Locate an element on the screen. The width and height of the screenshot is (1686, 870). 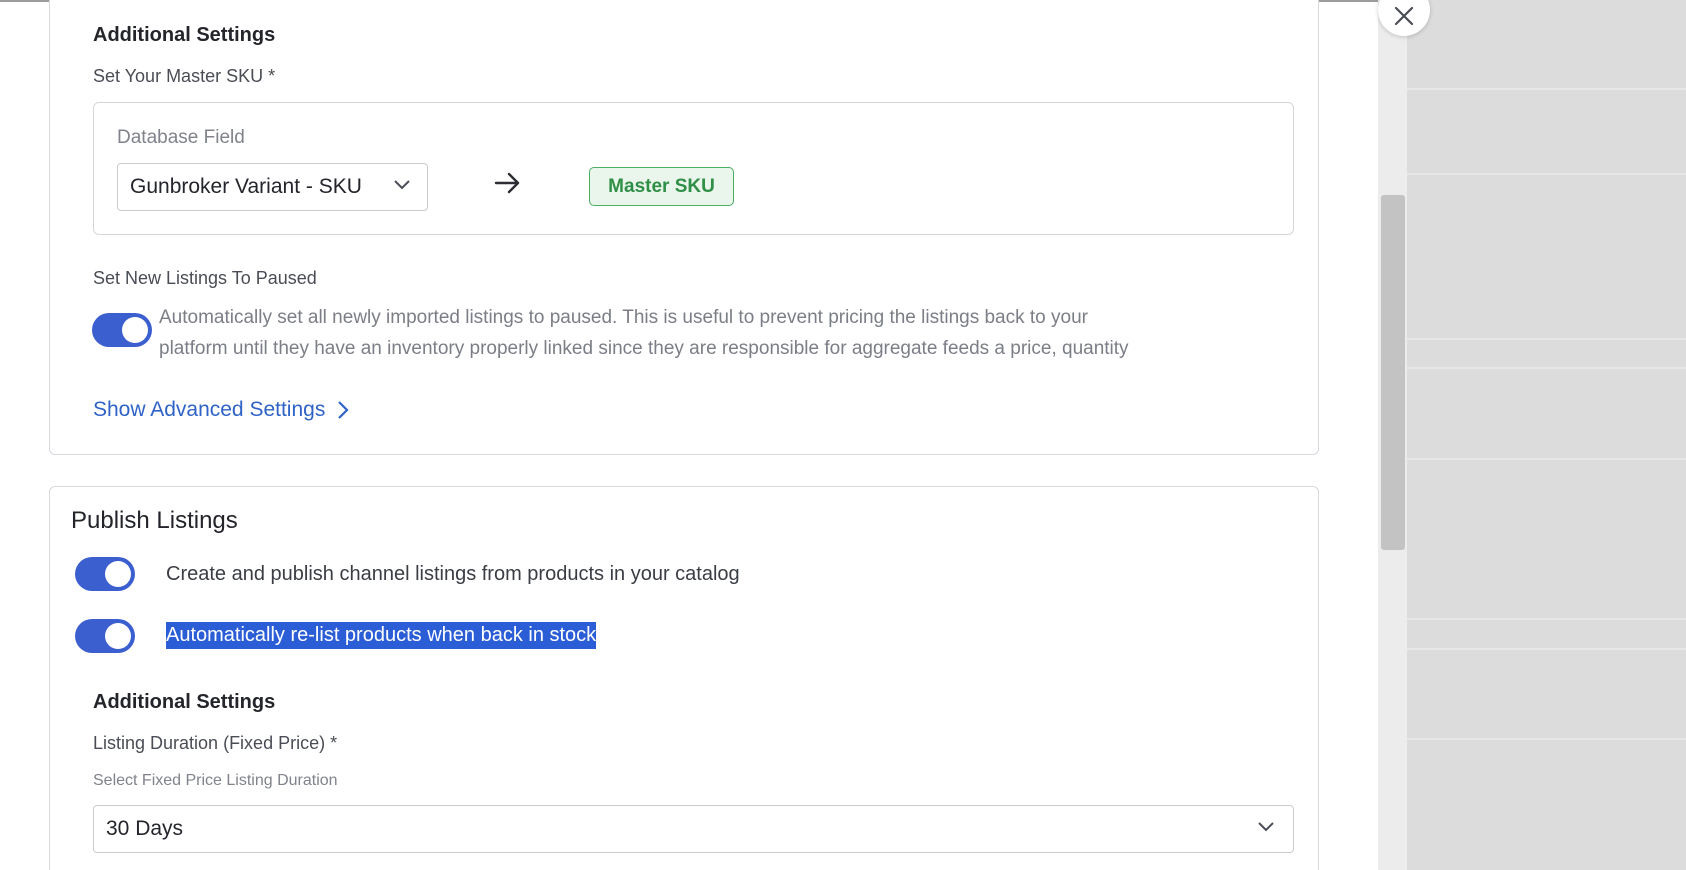
show-advanced-settings-link: Show Advanced Settings is located at coordinates (221, 410).